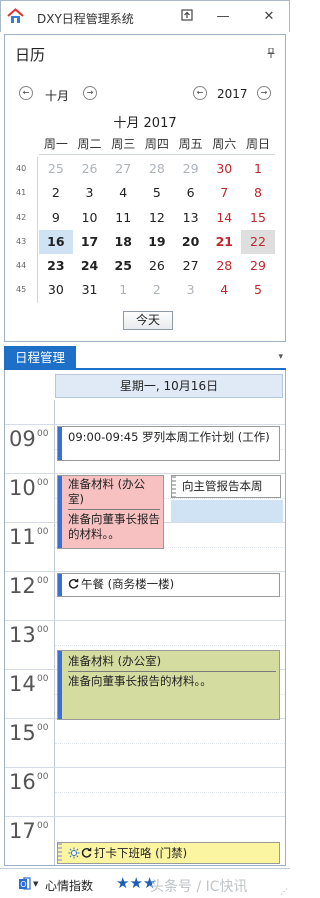 The image size is (320, 898). I want to click on event-tentative-bar, so click(174, 486).